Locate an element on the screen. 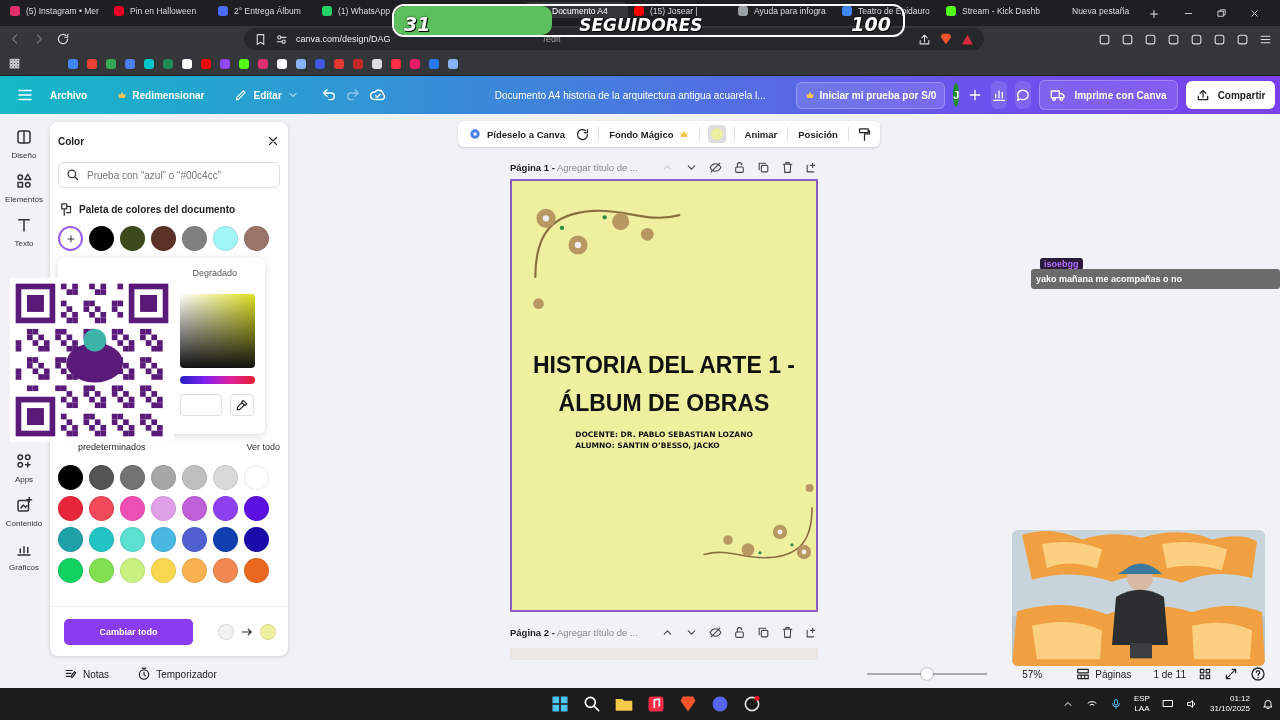 This screenshot has width=1280, height=720. see-all-link: Ver todo is located at coordinates (263, 447).